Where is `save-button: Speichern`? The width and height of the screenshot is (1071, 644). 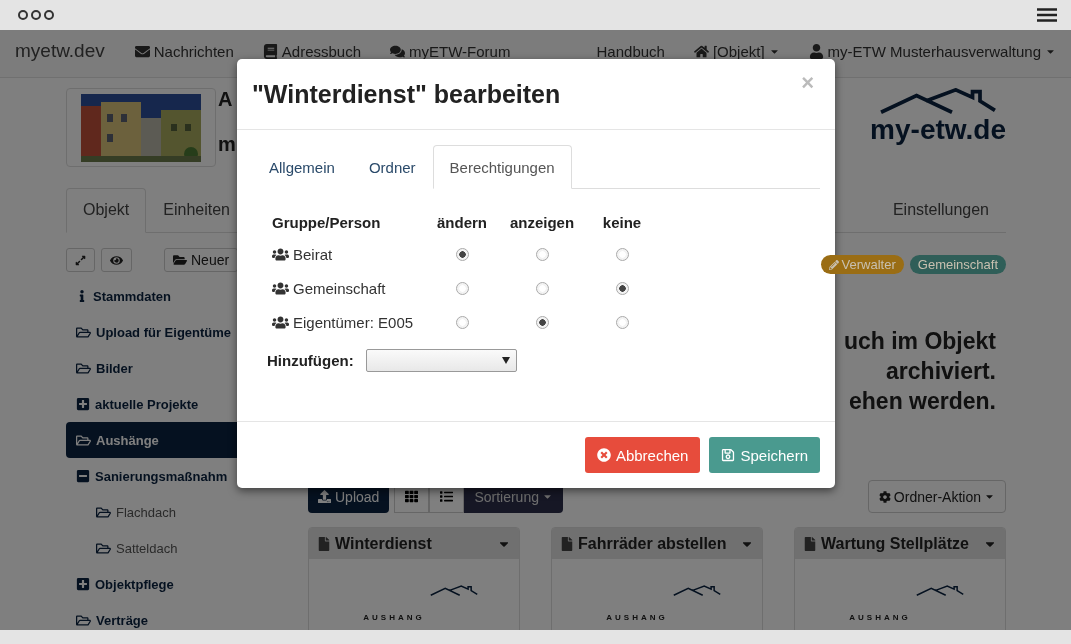
save-button: Speichern is located at coordinates (764, 455).